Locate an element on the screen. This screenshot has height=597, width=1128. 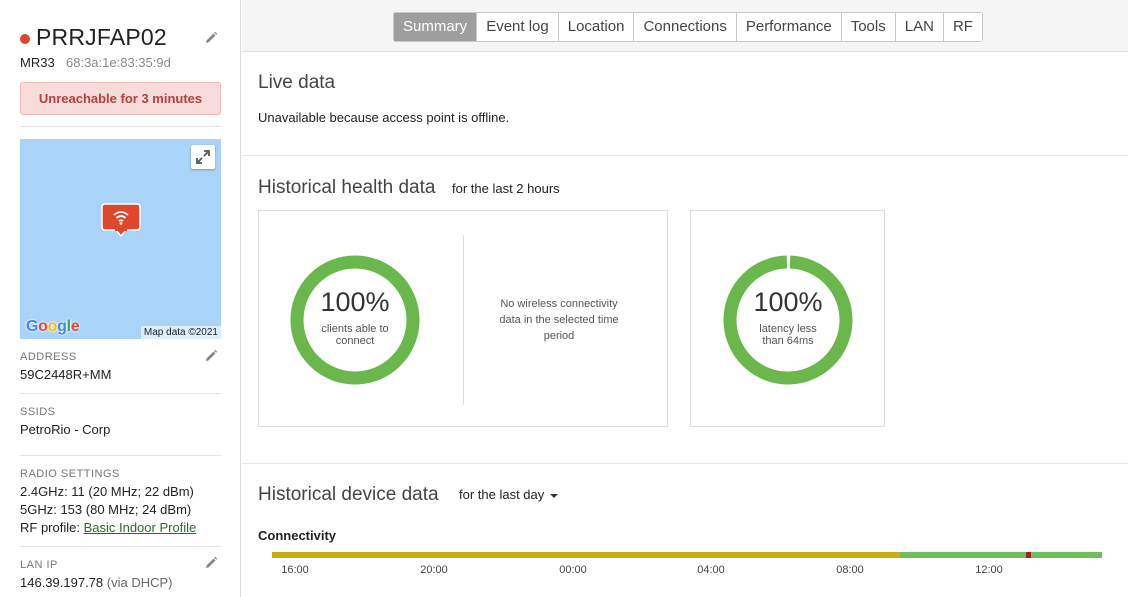
rf-profile-label: RF profile: is located at coordinates (52, 527).